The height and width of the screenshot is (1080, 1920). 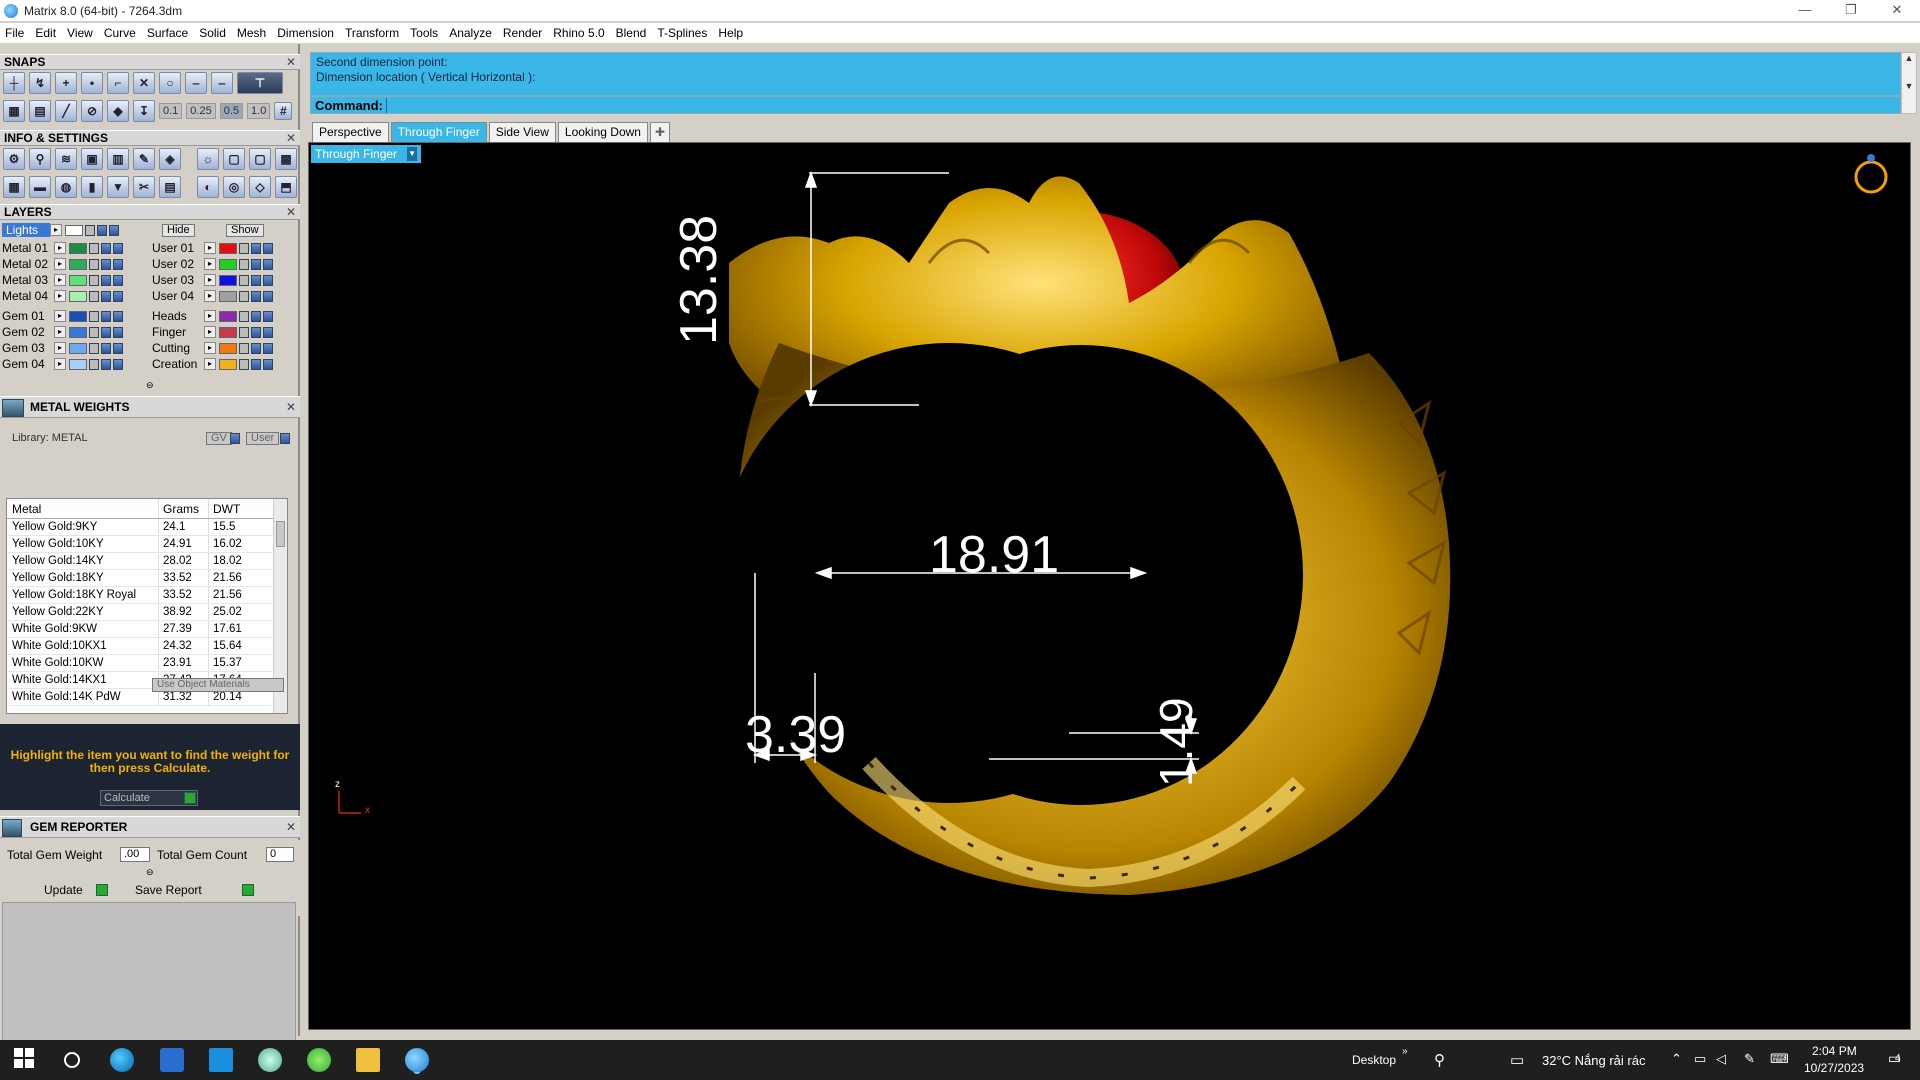 What do you see at coordinates (40, 111) in the screenshot?
I see `planar-icon: ▤` at bounding box center [40, 111].